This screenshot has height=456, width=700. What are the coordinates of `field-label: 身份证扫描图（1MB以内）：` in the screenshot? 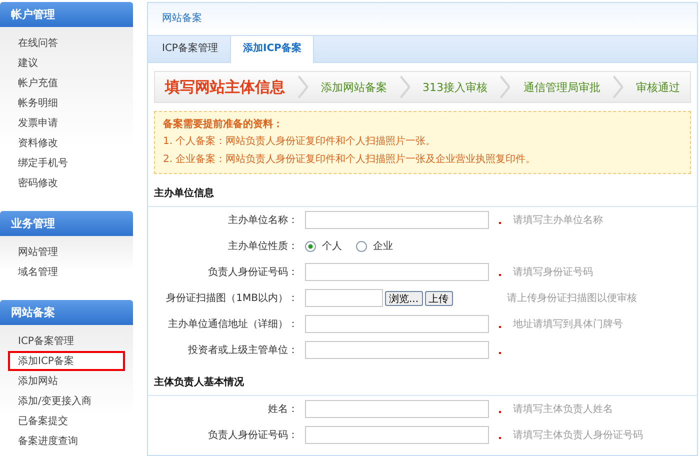 It's located at (231, 298).